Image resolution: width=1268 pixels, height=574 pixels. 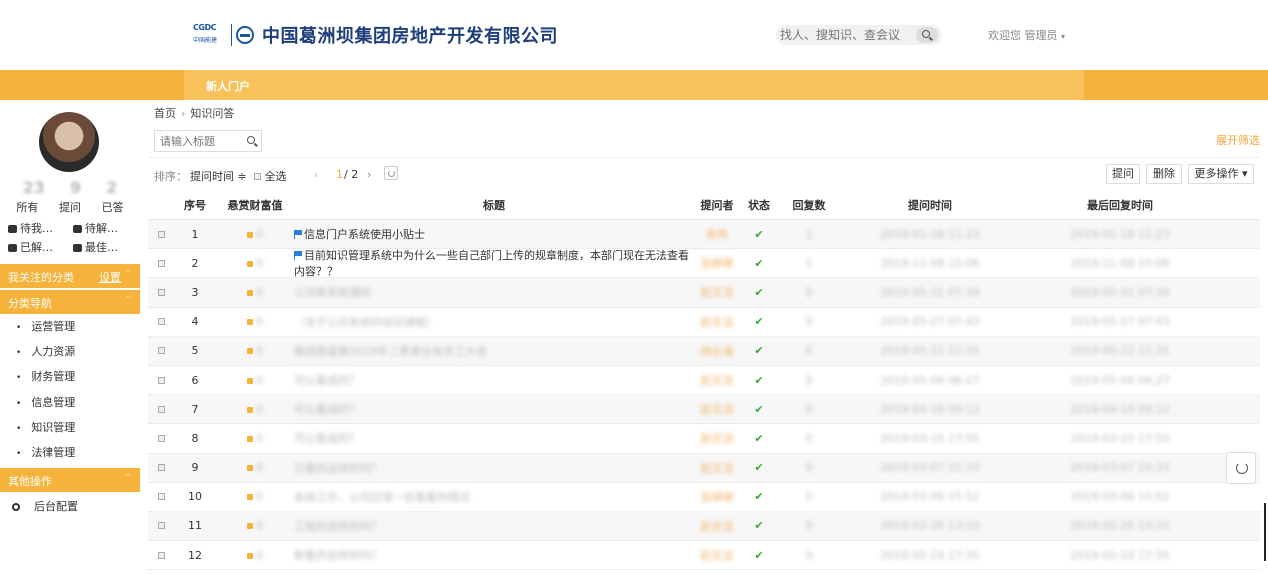 What do you see at coordinates (494, 468) in the screenshot?
I see `row-title: 已看的这样的吗？` at bounding box center [494, 468].